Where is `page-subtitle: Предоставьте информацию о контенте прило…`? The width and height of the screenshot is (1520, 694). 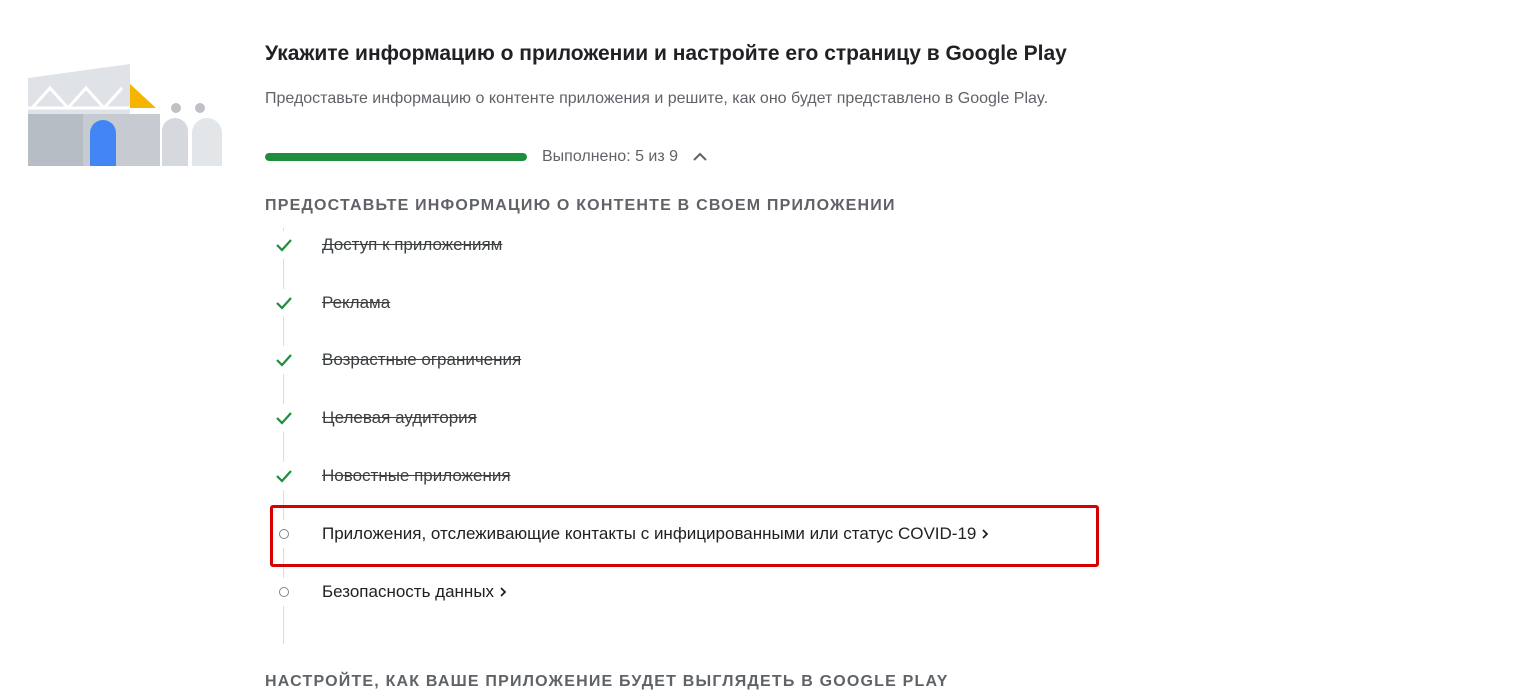
page-subtitle: Предоставьте информацию о контенте прило… is located at coordinates (657, 98).